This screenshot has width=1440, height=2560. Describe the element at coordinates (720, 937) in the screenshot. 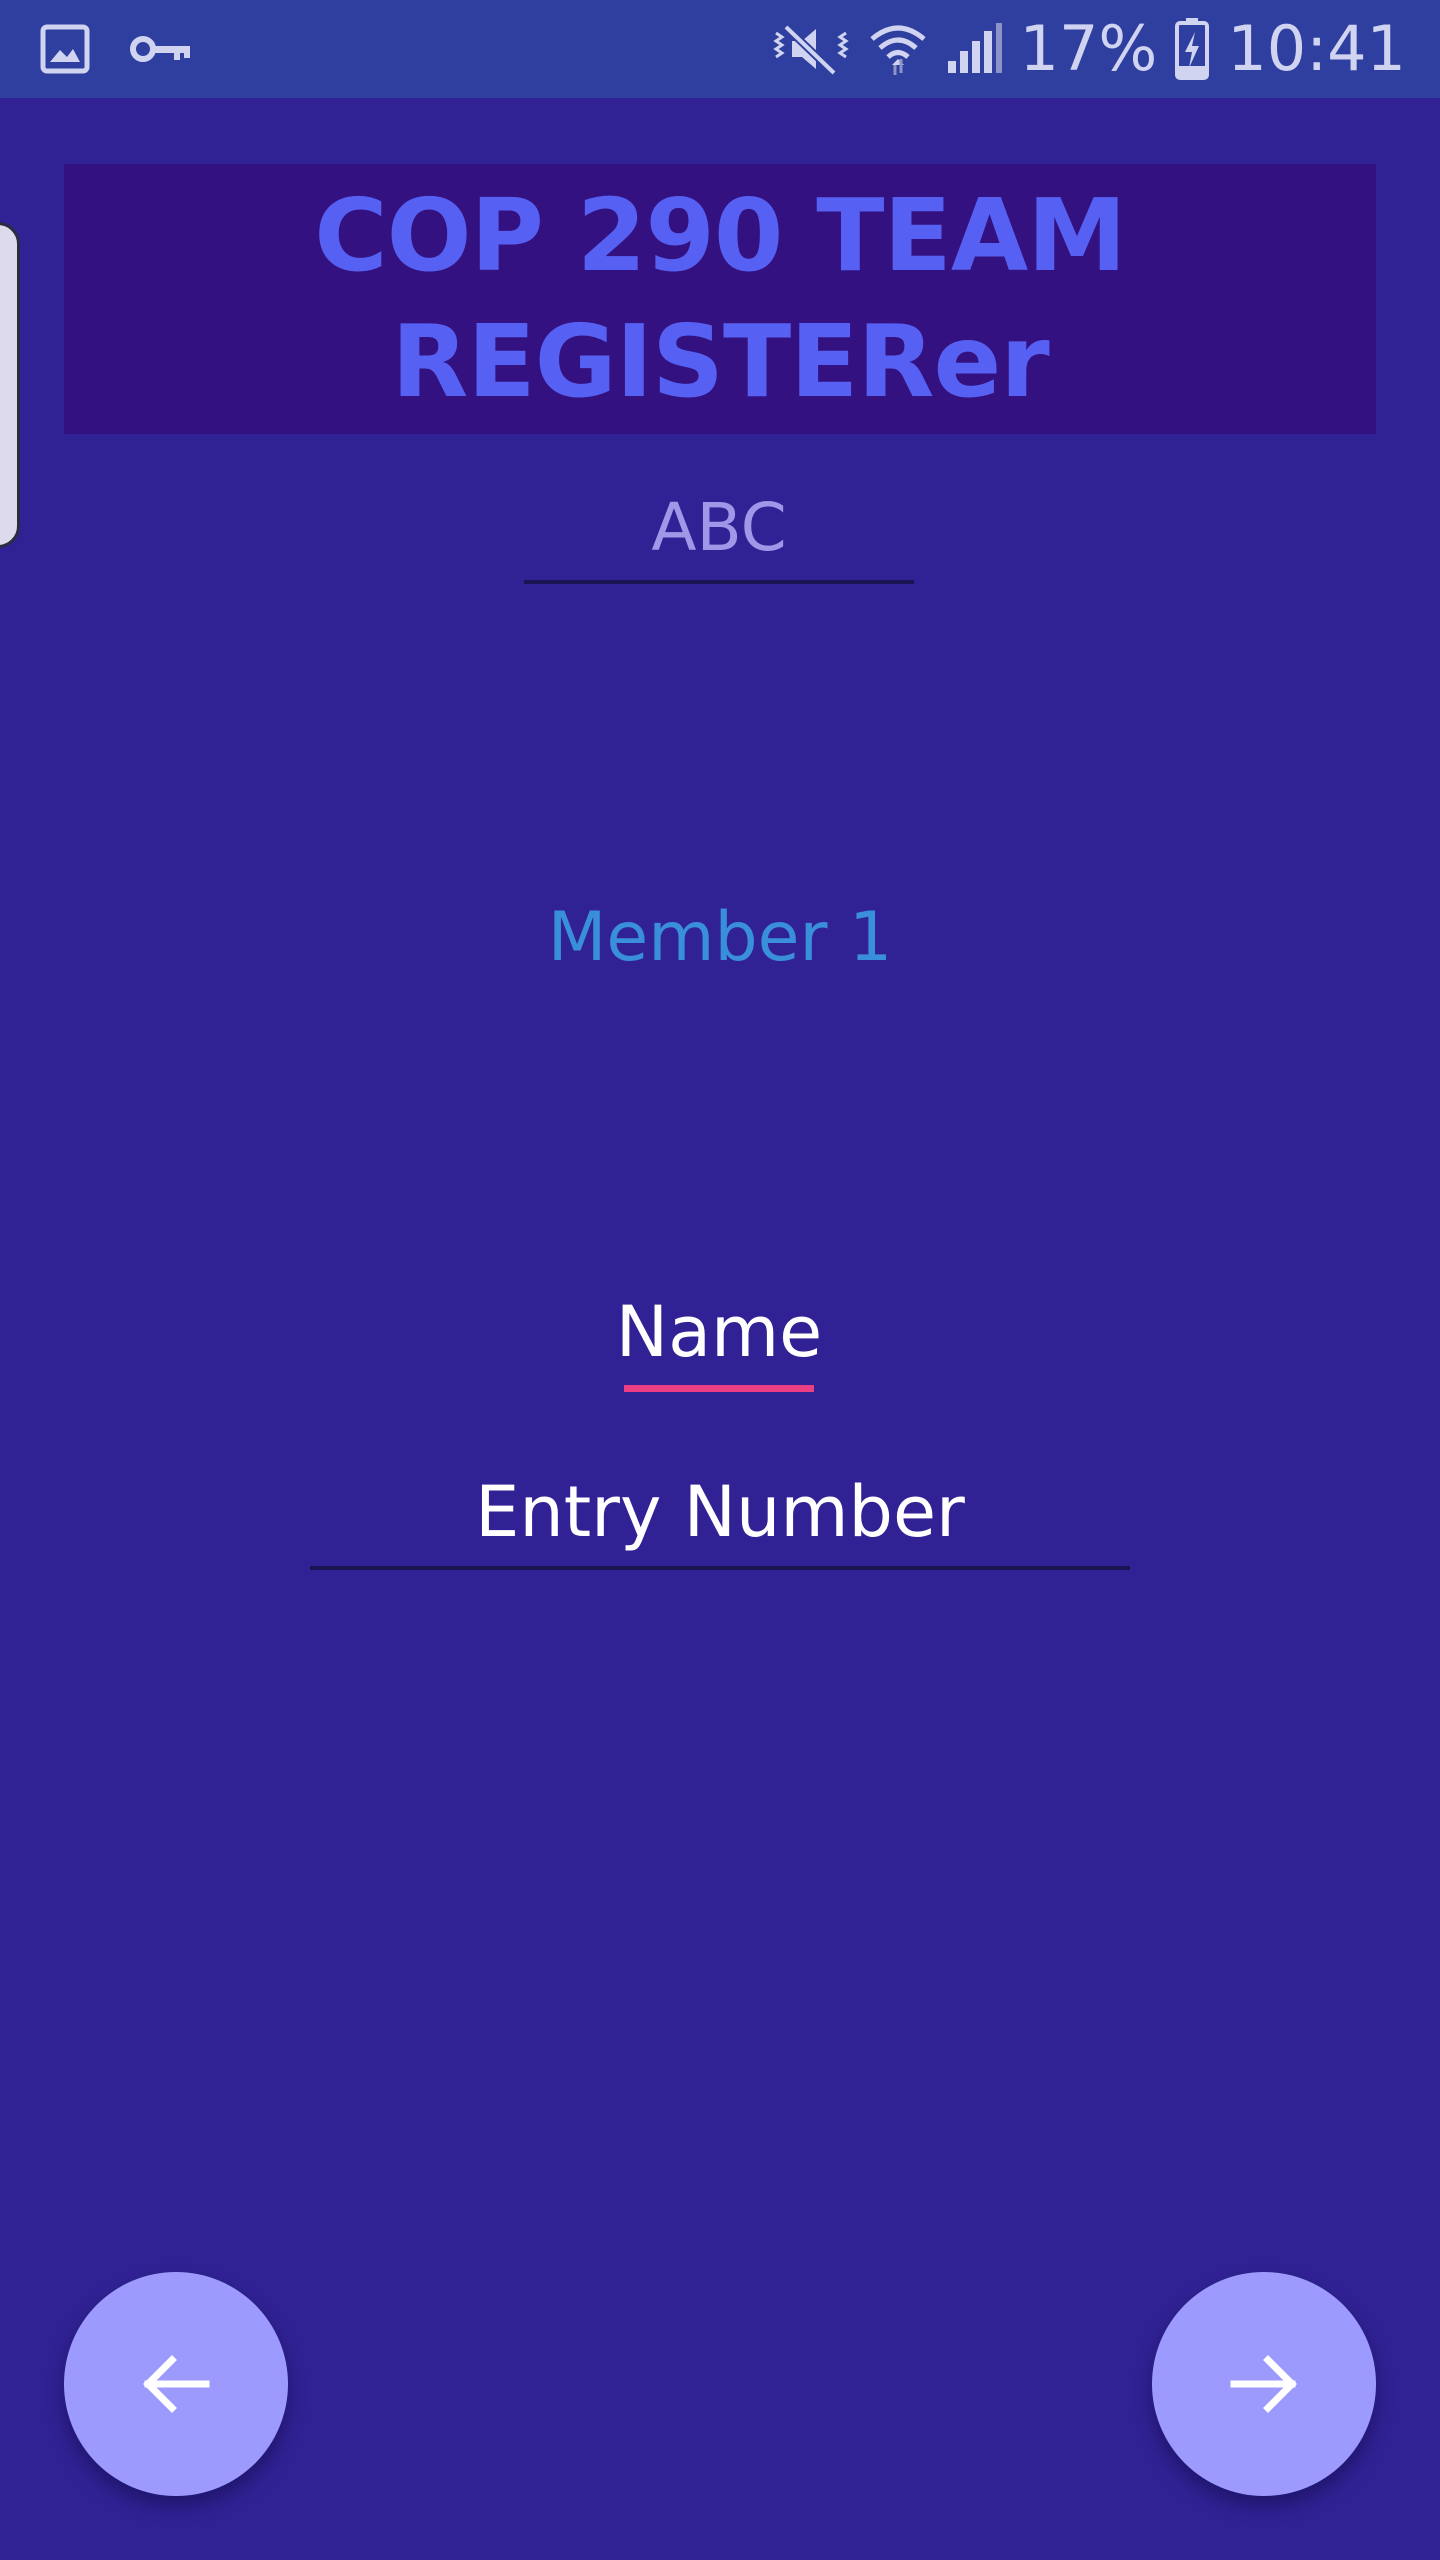

I see `member-heading: Member 1` at that location.